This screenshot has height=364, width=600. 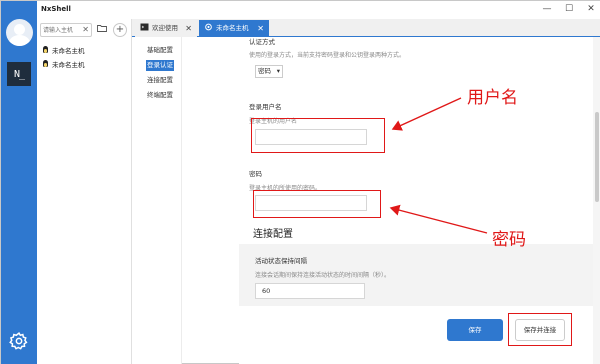 I want to click on settings-nav: 基础配置 登录认证 连接配置 终端配置, so click(x=157, y=200).